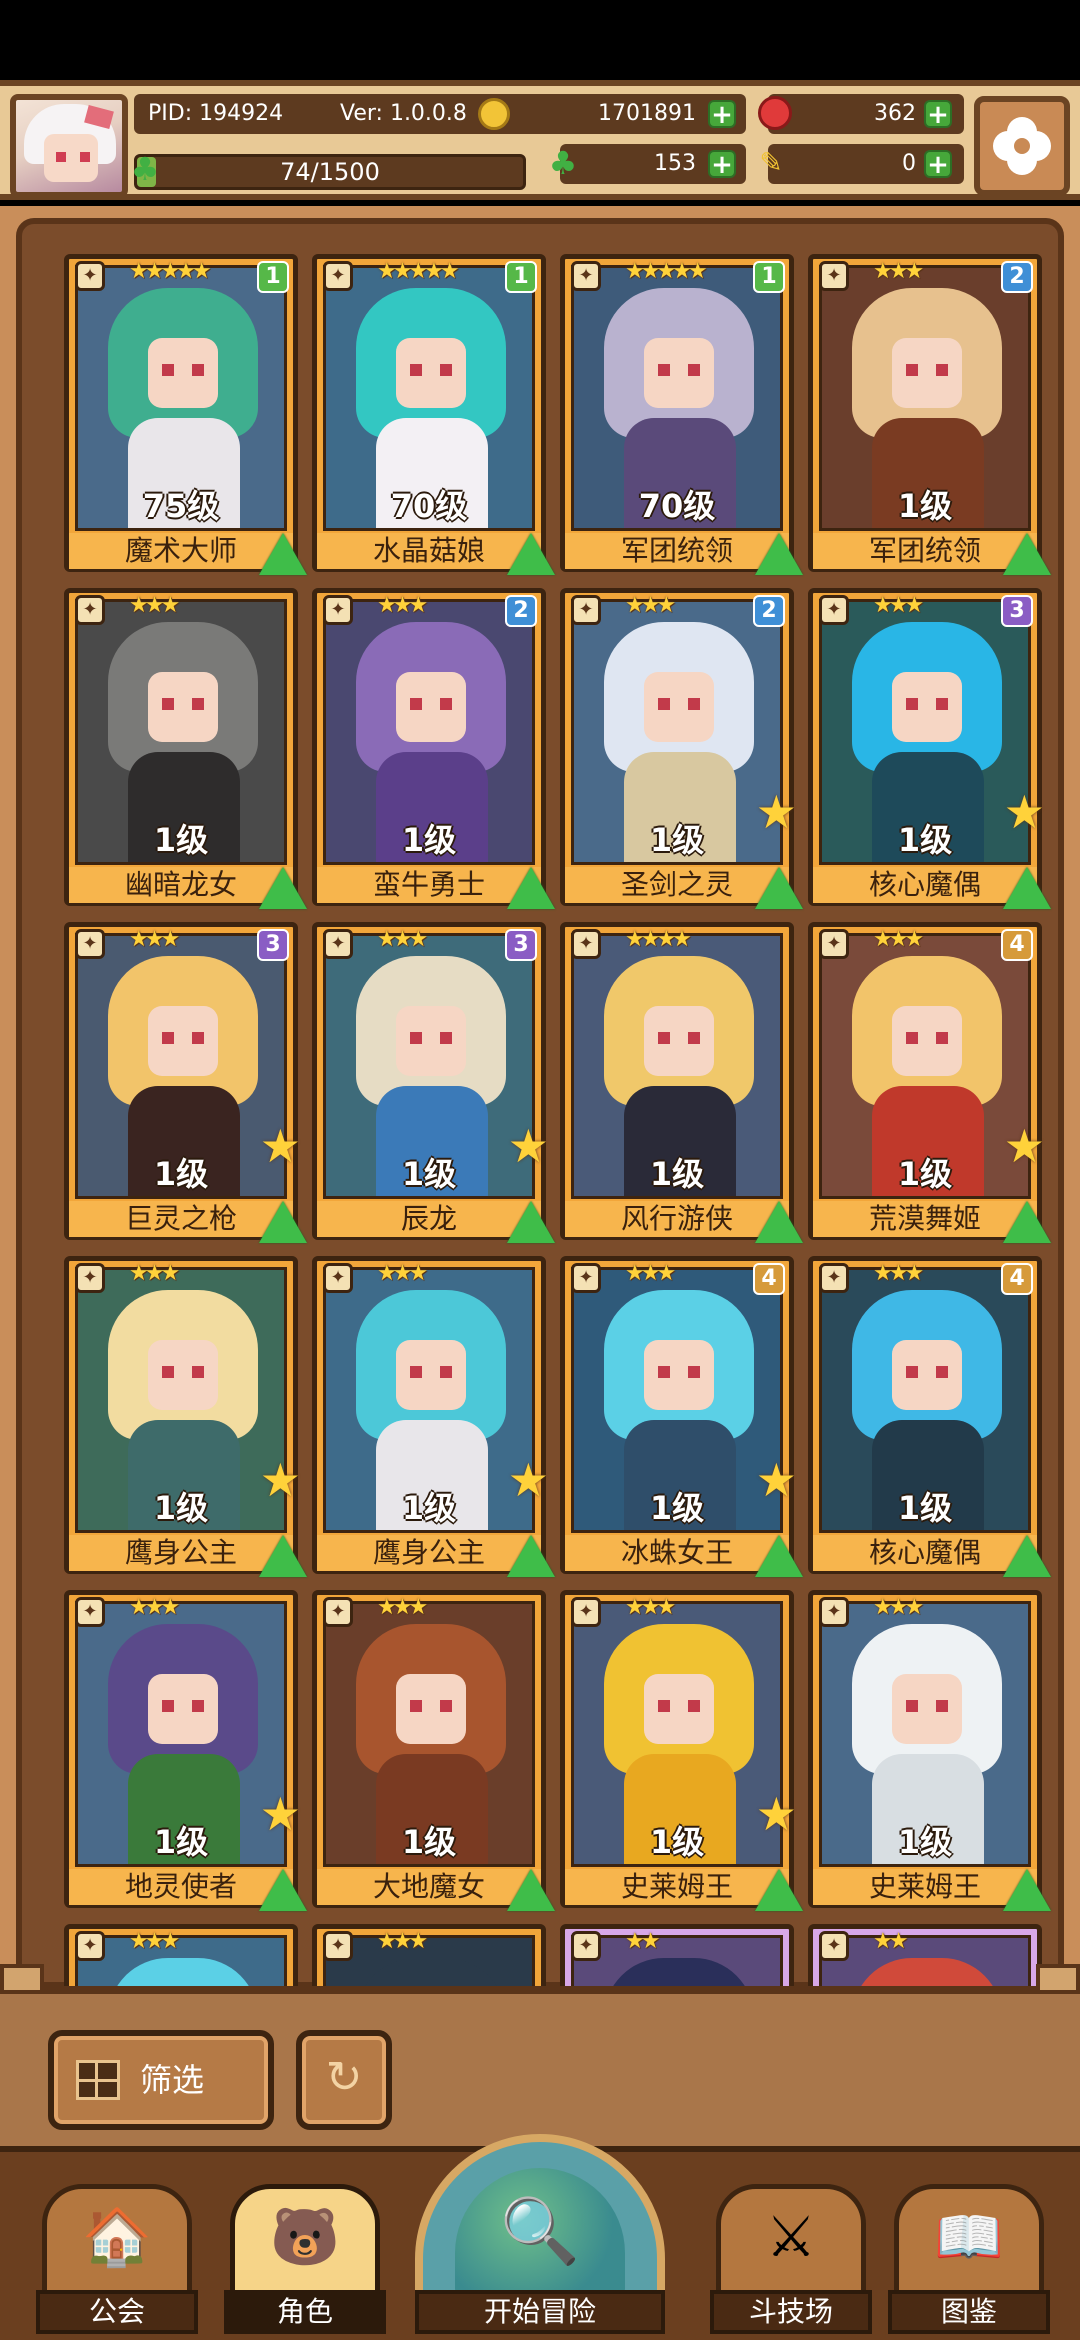 This screenshot has width=1080, height=2340. Describe the element at coordinates (681, 414) in the screenshot. I see `character-card: ✦ ★★★★★ 1 70级 军团统领` at that location.